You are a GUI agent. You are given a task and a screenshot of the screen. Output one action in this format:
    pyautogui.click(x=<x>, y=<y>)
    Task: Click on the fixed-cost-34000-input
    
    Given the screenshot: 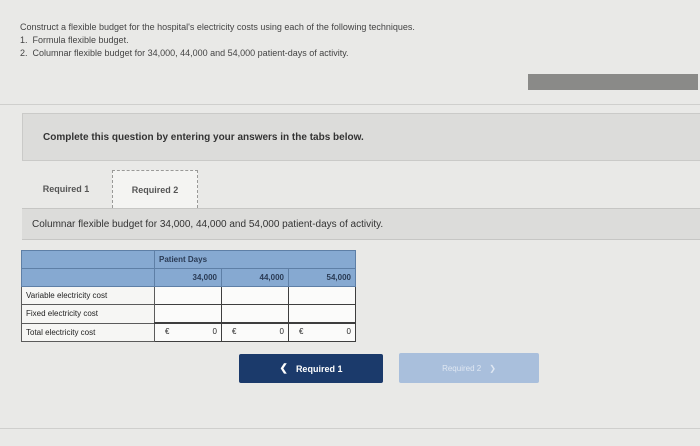 What is the action you would take?
    pyautogui.click(x=188, y=313)
    